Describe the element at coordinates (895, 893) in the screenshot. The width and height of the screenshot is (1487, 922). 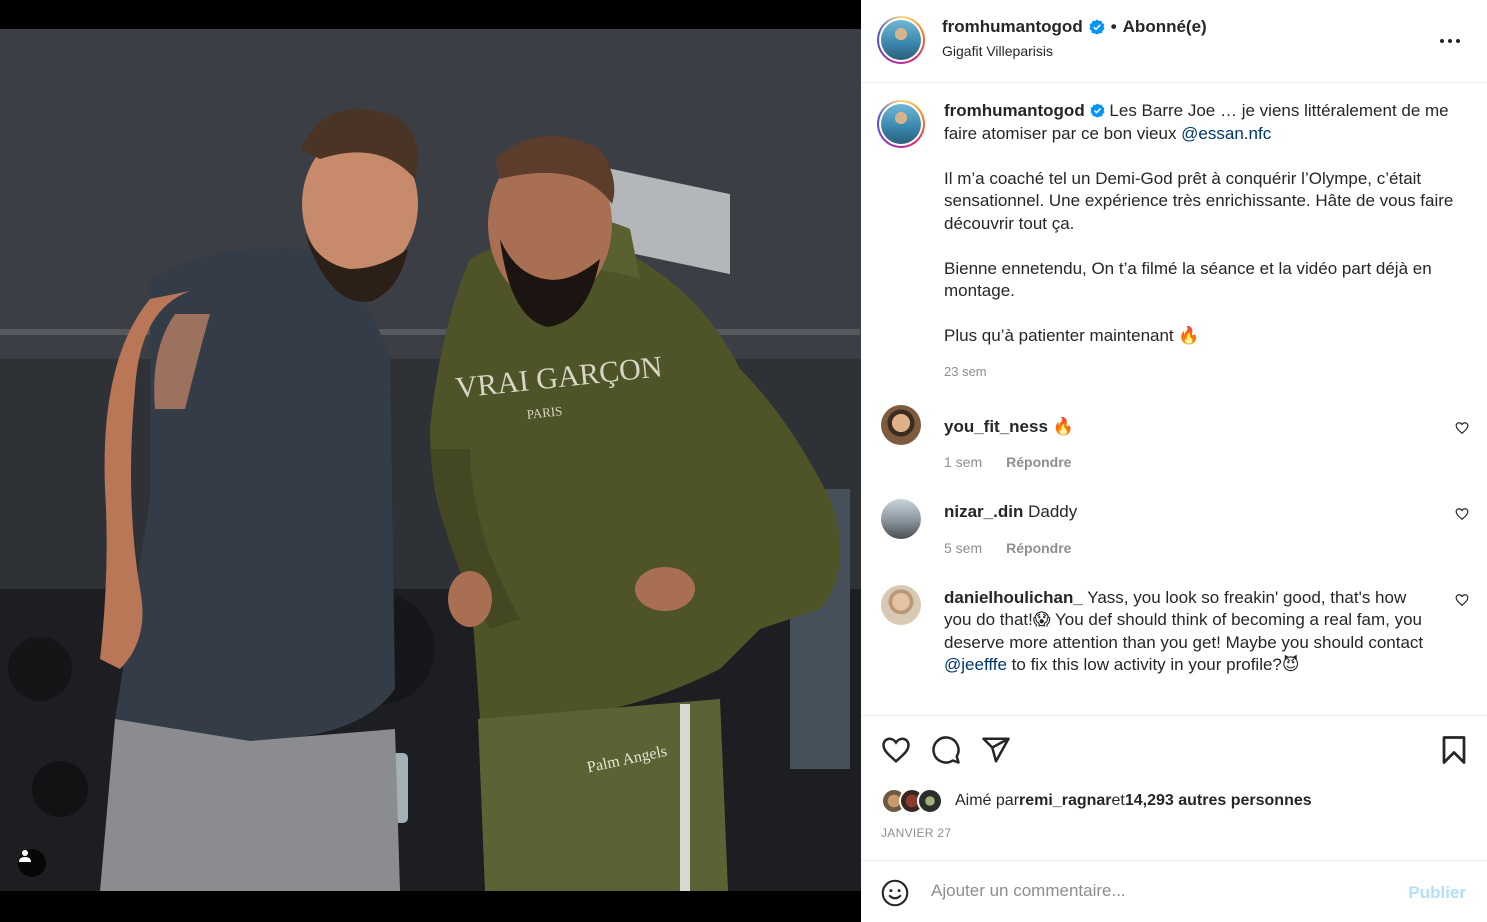
I see `emoji-icon` at that location.